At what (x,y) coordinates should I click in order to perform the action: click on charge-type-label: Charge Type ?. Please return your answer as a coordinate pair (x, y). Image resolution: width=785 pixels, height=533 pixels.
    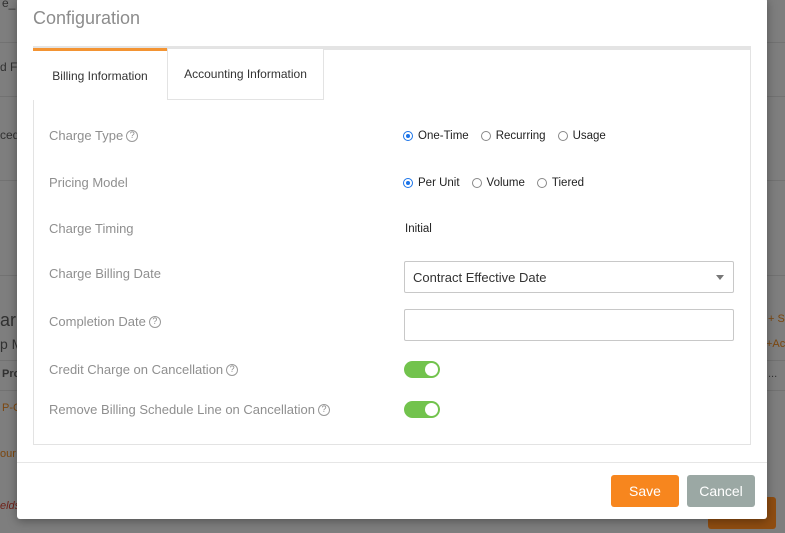
    Looking at the image, I should click on (94, 135).